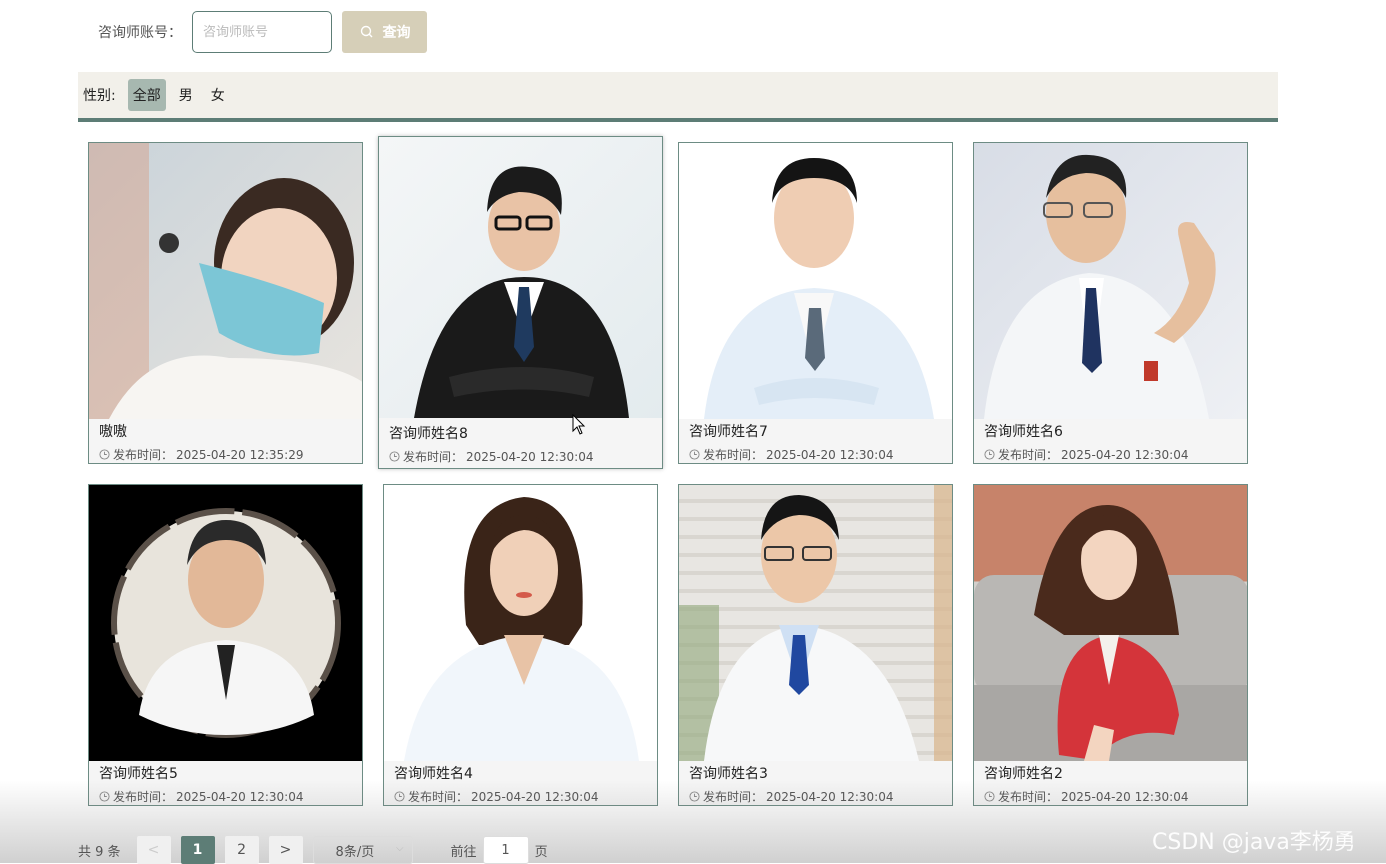 Image resolution: width=1386 pixels, height=864 pixels. Describe the element at coordinates (396, 33) in the screenshot. I see `search-button-label: 查询` at that location.